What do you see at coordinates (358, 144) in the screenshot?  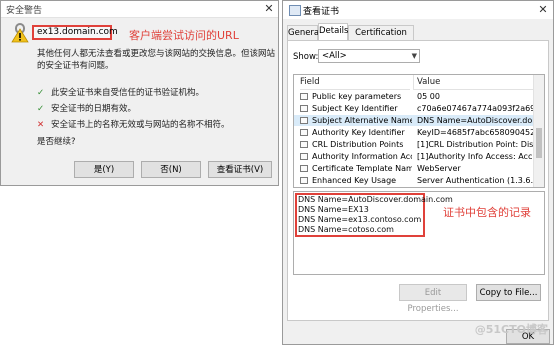 I see `field-name: CRL Distribution Points` at bounding box center [358, 144].